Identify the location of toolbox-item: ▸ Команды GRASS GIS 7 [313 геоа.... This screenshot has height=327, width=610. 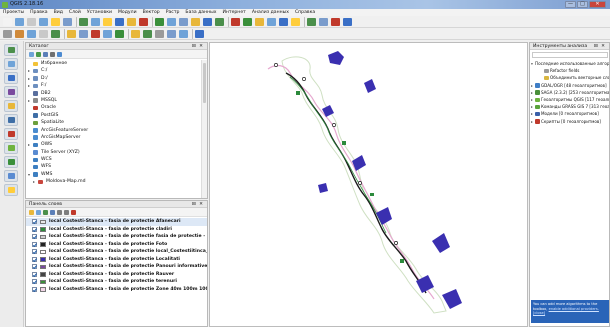
(569, 106).